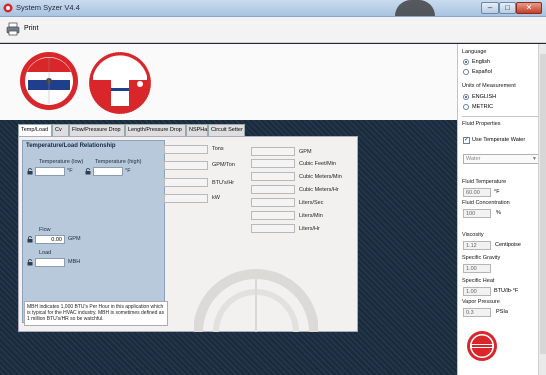 The width and height of the screenshot is (546, 375). I want to click on minimize-button: –, so click(490, 8).